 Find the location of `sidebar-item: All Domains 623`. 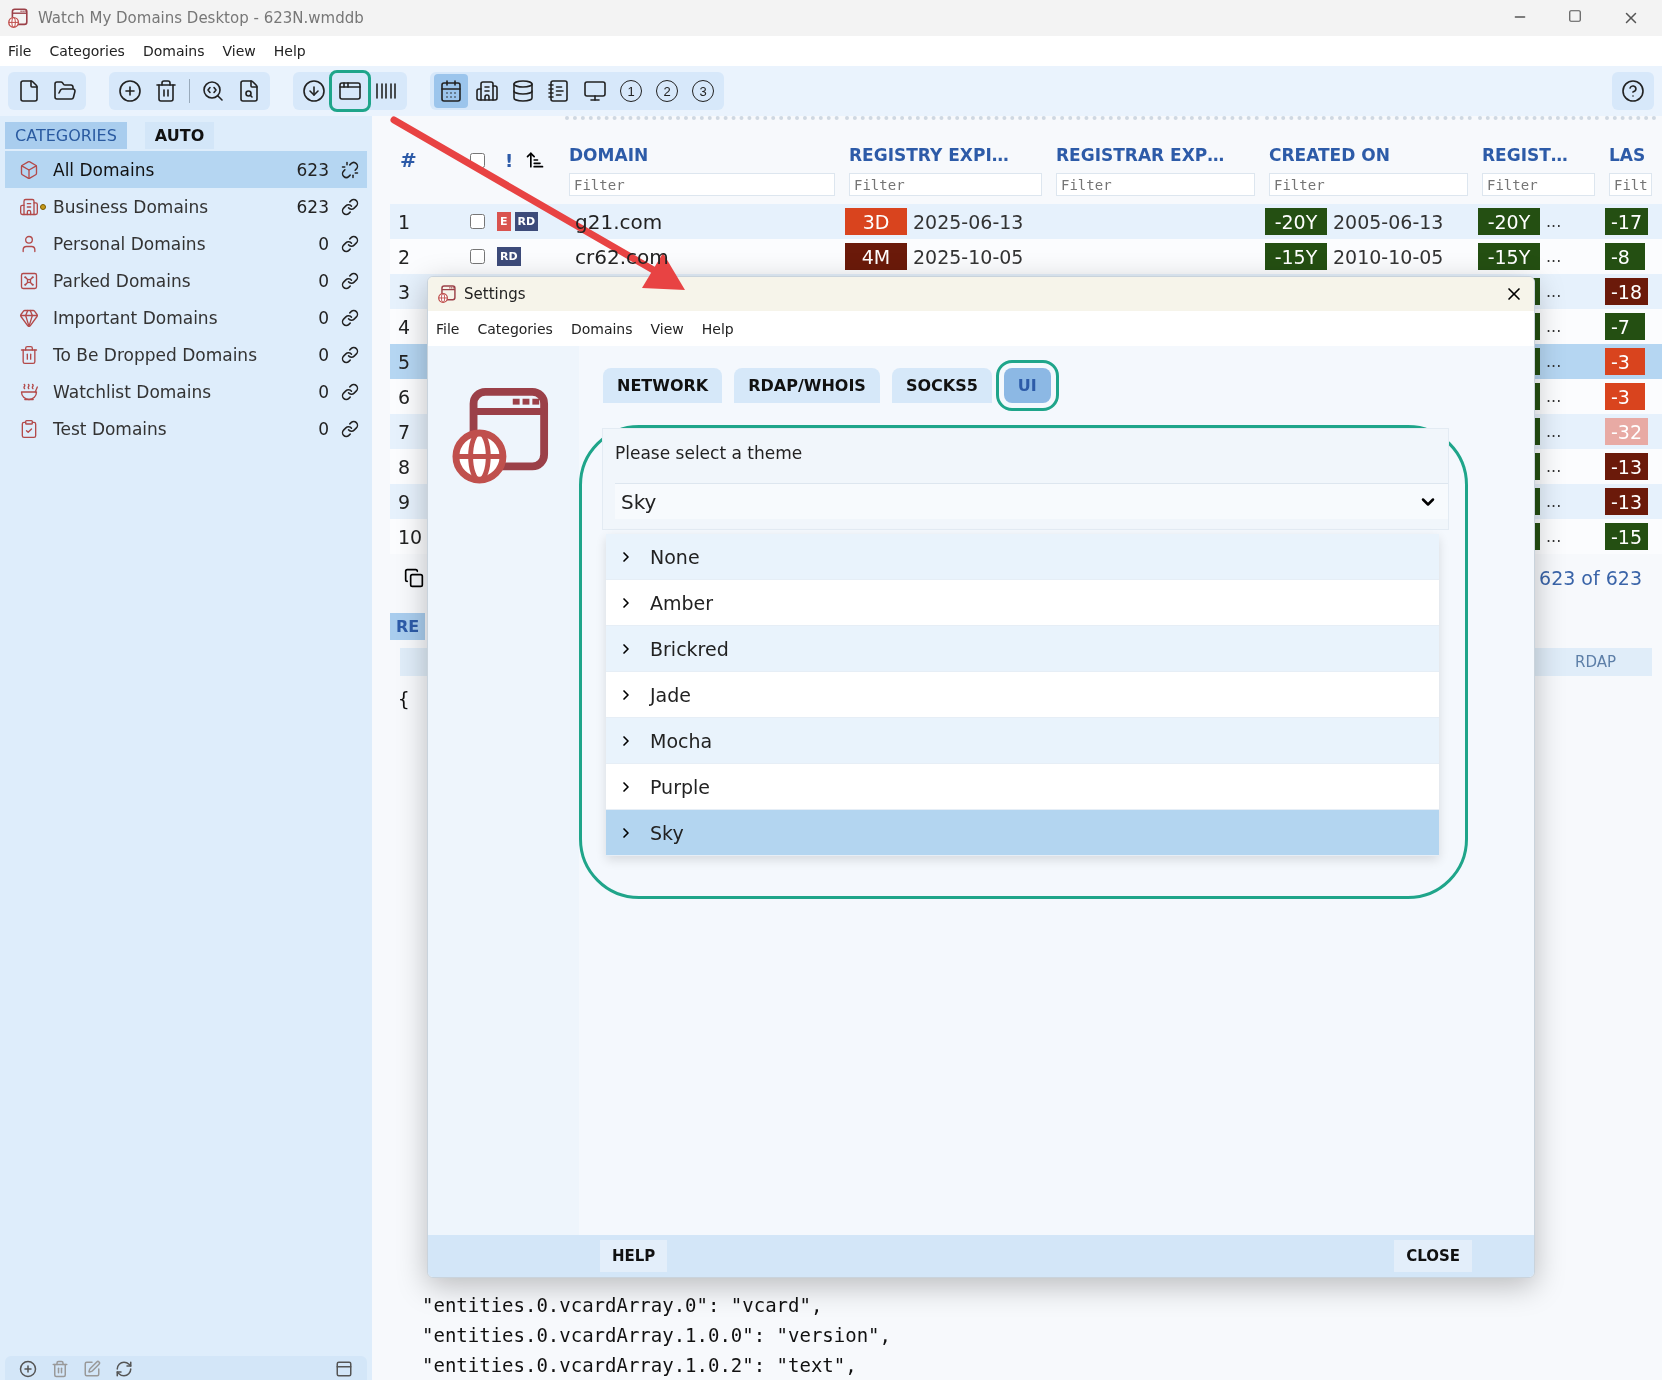

sidebar-item: All Domains 623 is located at coordinates (186, 169).